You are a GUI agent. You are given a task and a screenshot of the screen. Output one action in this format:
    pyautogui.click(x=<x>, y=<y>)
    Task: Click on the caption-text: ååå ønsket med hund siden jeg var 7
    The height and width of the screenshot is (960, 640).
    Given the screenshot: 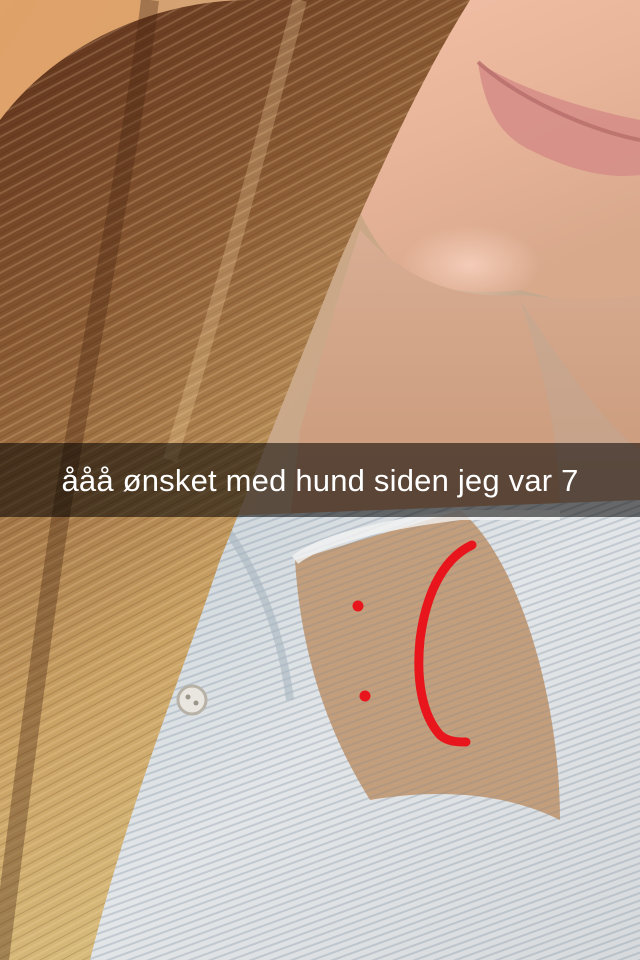 What is the action you would take?
    pyautogui.click(x=320, y=480)
    